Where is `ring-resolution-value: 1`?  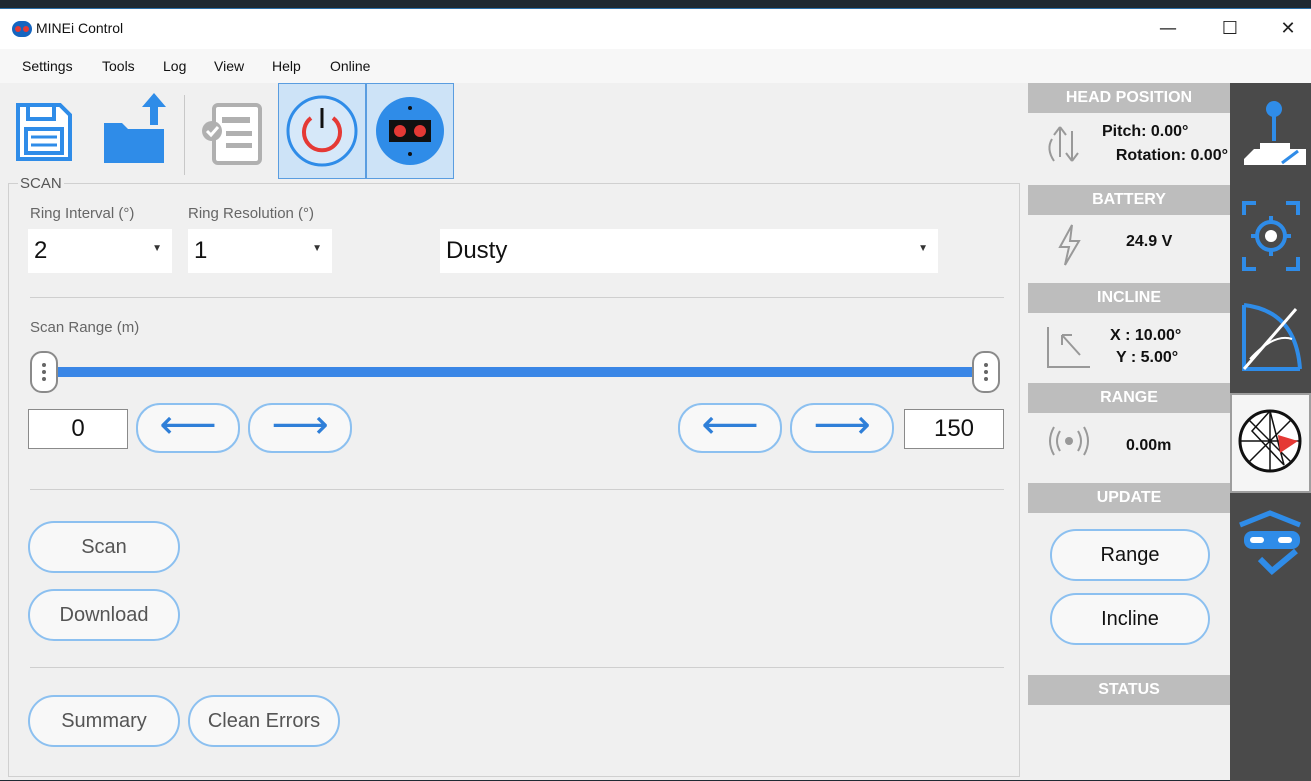
ring-resolution-value: 1 is located at coordinates (201, 250).